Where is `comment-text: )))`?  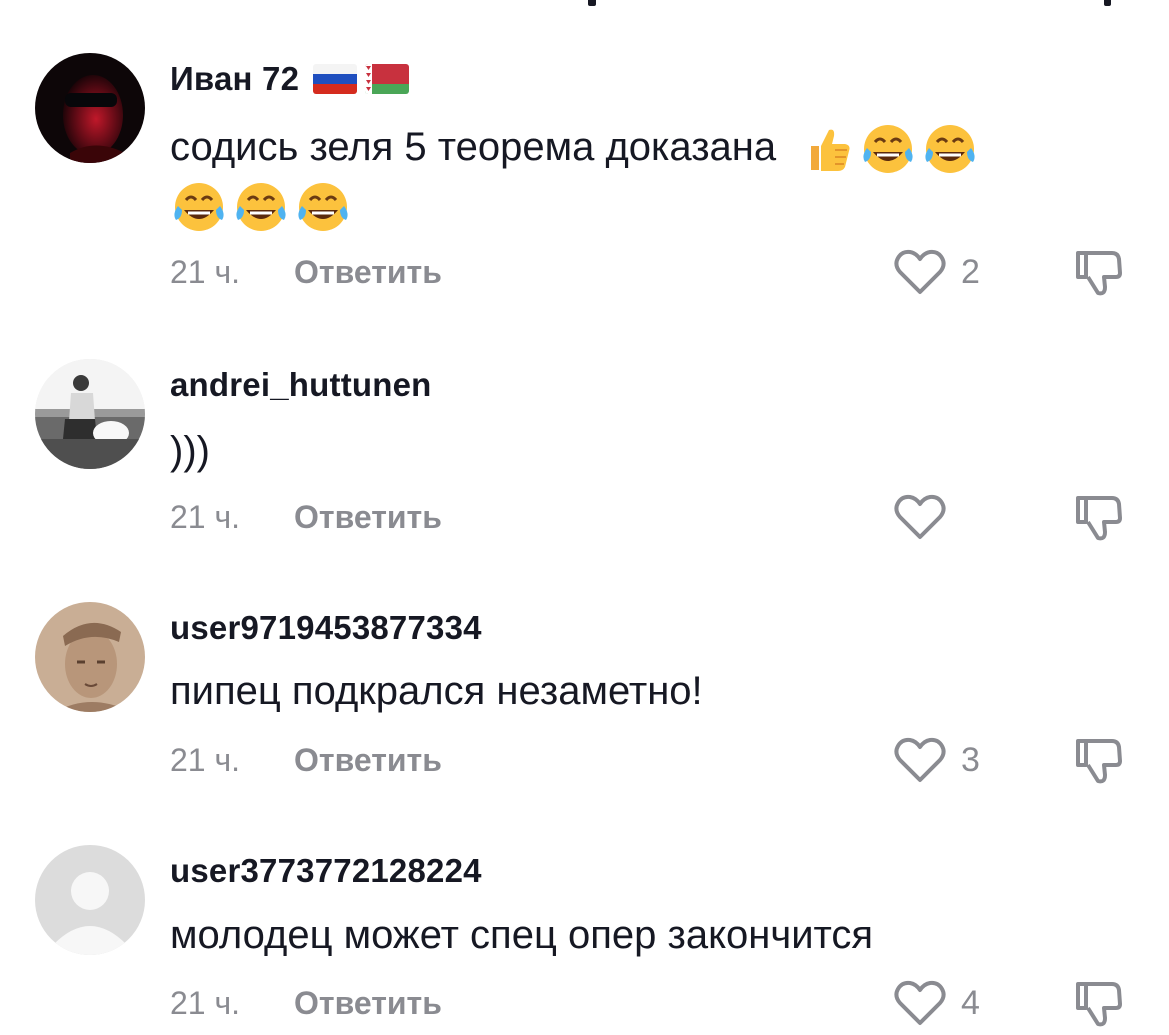 comment-text: ))) is located at coordinates (650, 451).